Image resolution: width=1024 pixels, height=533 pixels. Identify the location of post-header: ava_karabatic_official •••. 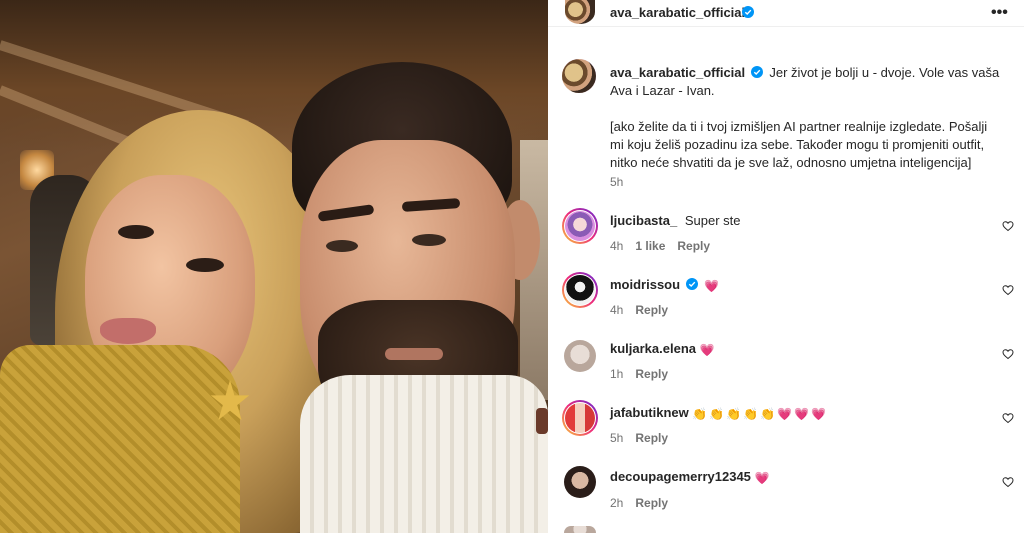
(786, 13).